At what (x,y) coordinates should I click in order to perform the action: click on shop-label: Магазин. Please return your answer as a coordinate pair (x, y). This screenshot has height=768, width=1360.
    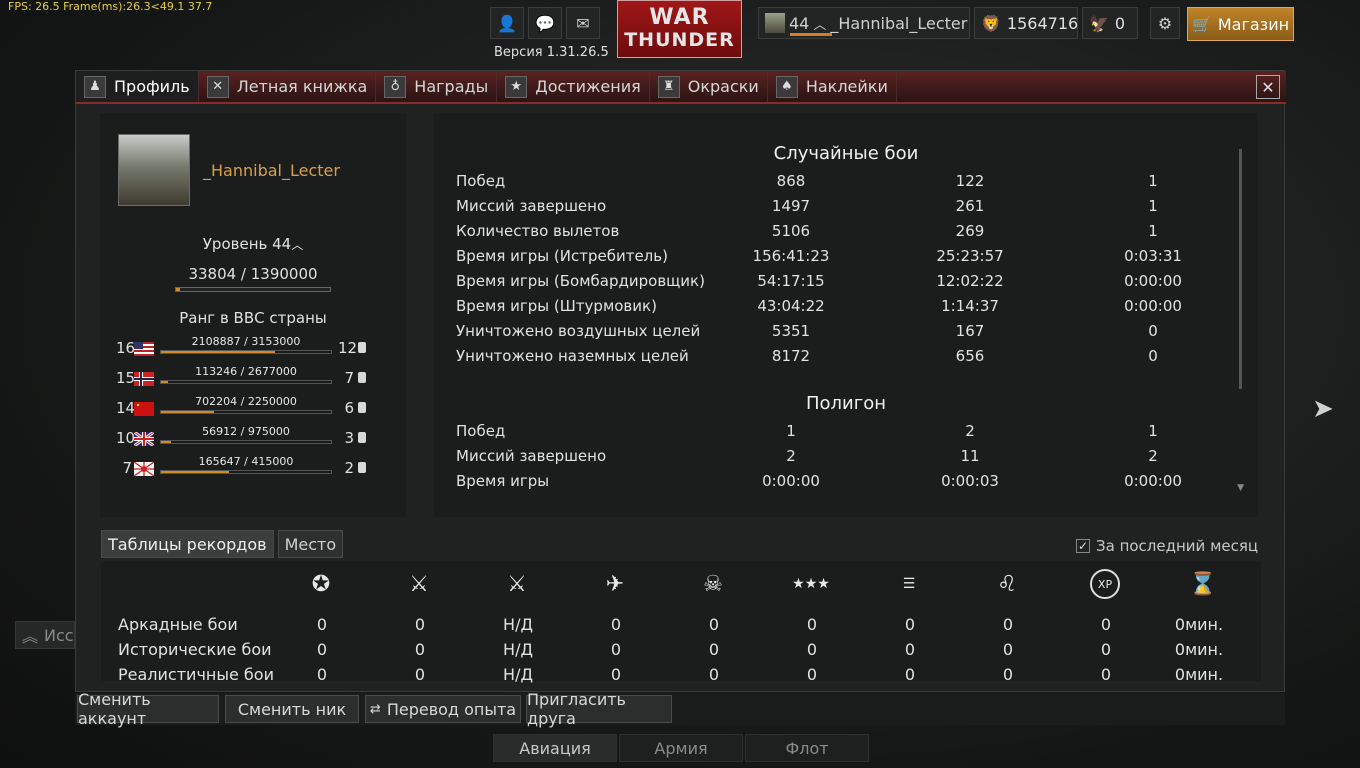
    Looking at the image, I should click on (1253, 24).